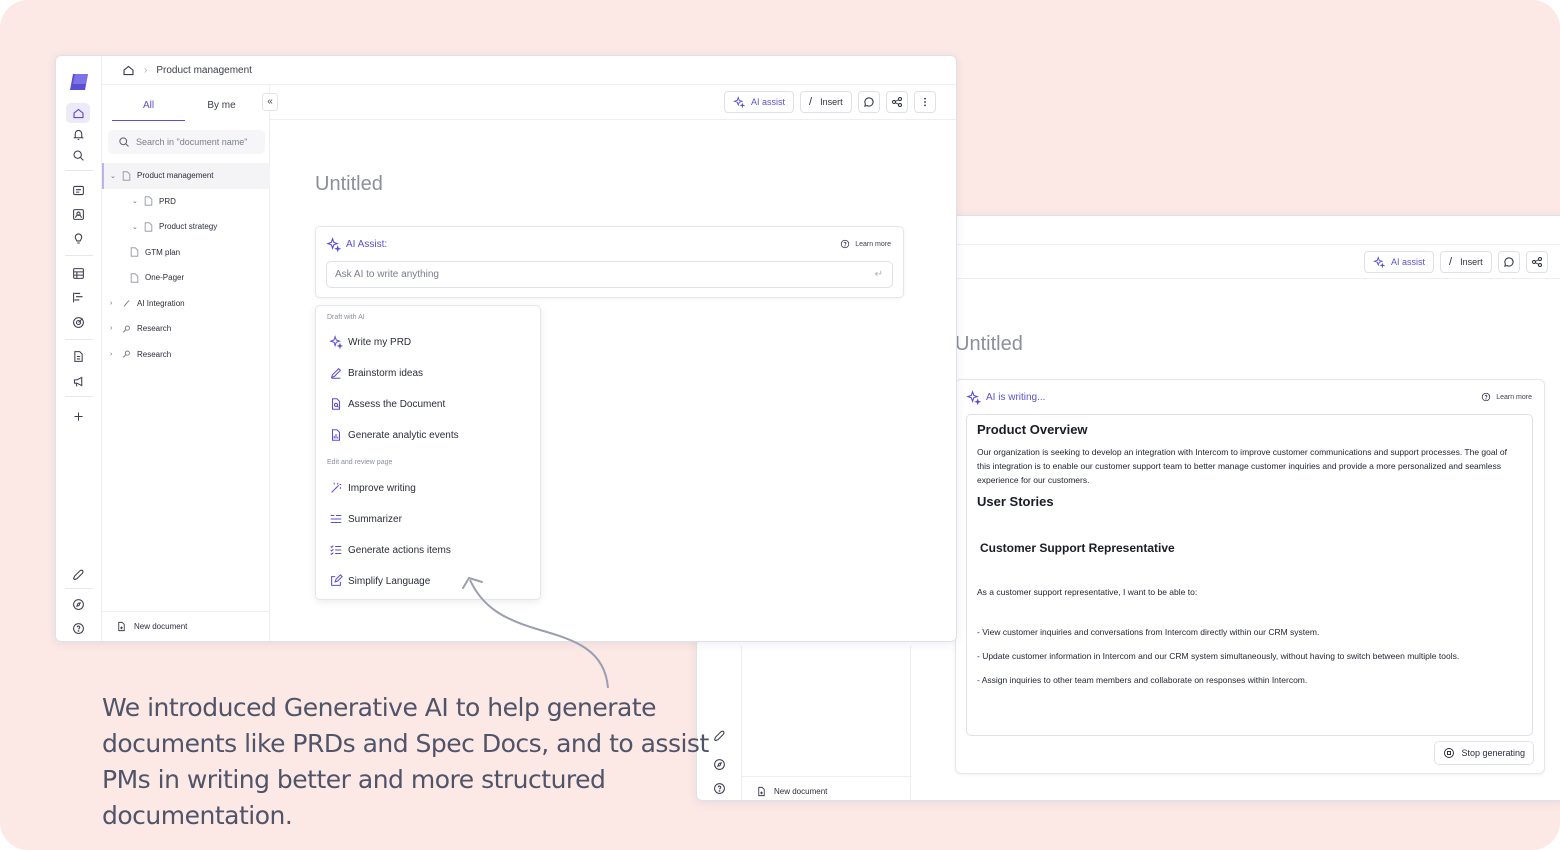  I want to click on tab-by-me: By me, so click(221, 109).